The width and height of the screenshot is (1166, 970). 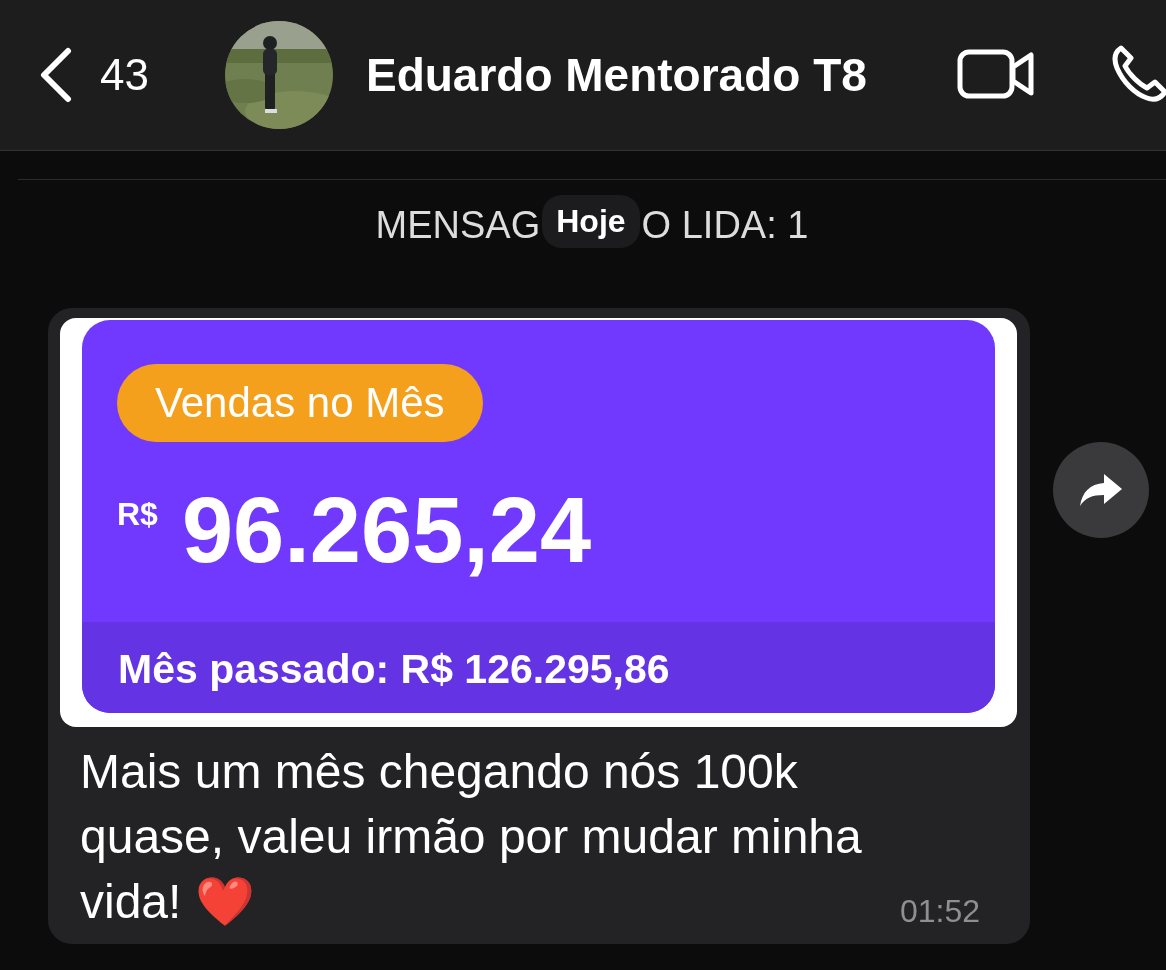 I want to click on back-button: 43, so click(x=93, y=75).